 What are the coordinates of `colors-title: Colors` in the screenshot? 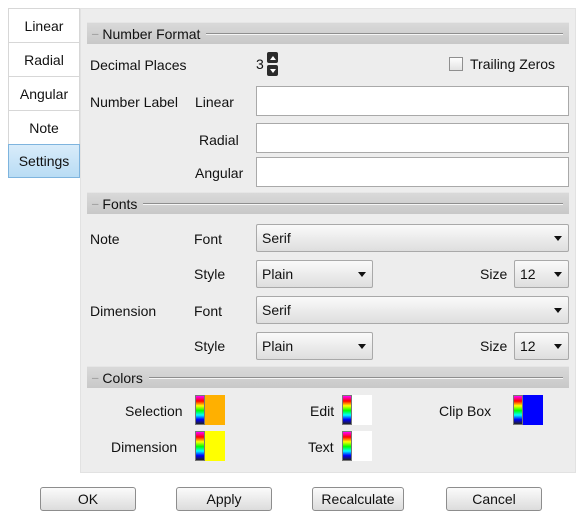 It's located at (122, 377).